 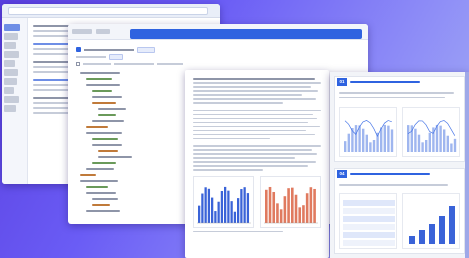 I want to click on back-window-toolbar, so click(x=111, y=11).